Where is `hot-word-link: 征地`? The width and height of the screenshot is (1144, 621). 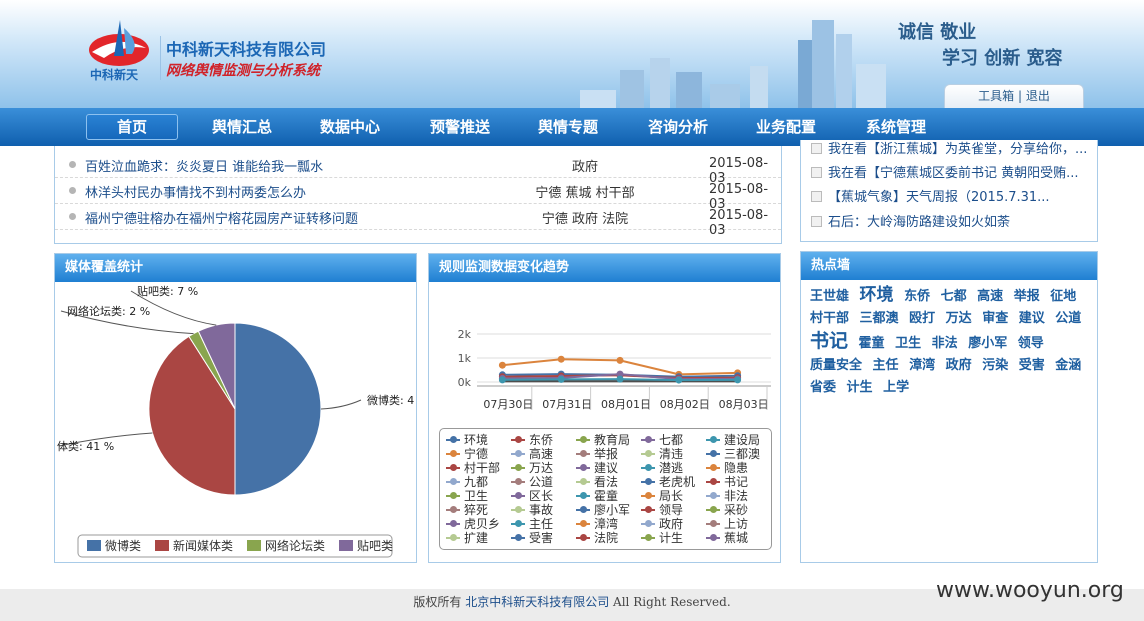
hot-word-link: 征地 is located at coordinates (1063, 296).